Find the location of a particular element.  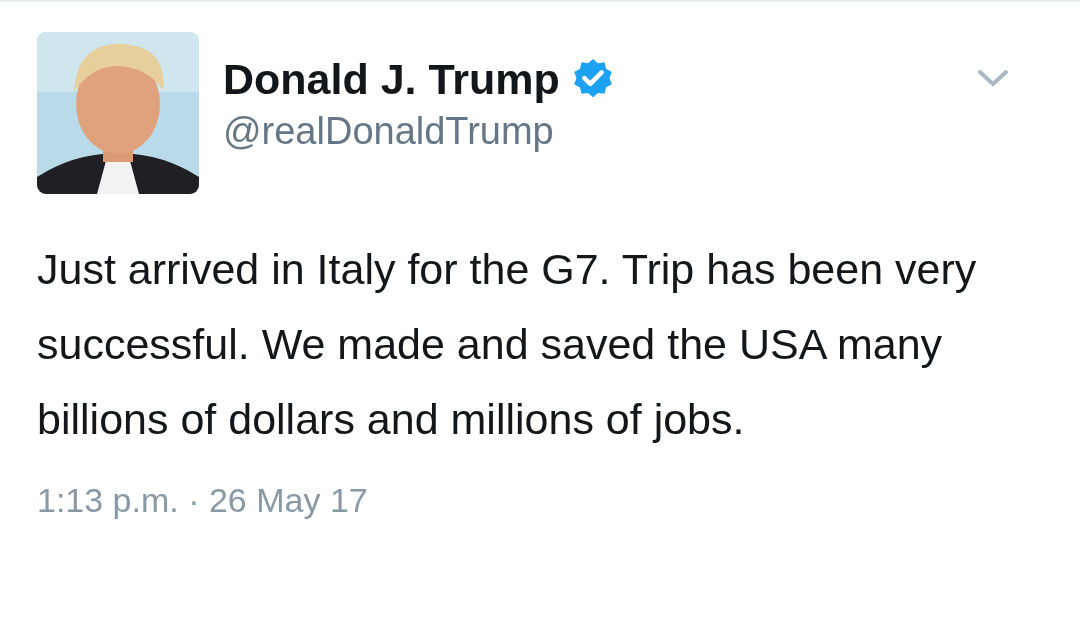

author-name: Donald J. Trump is located at coordinates (391, 80).